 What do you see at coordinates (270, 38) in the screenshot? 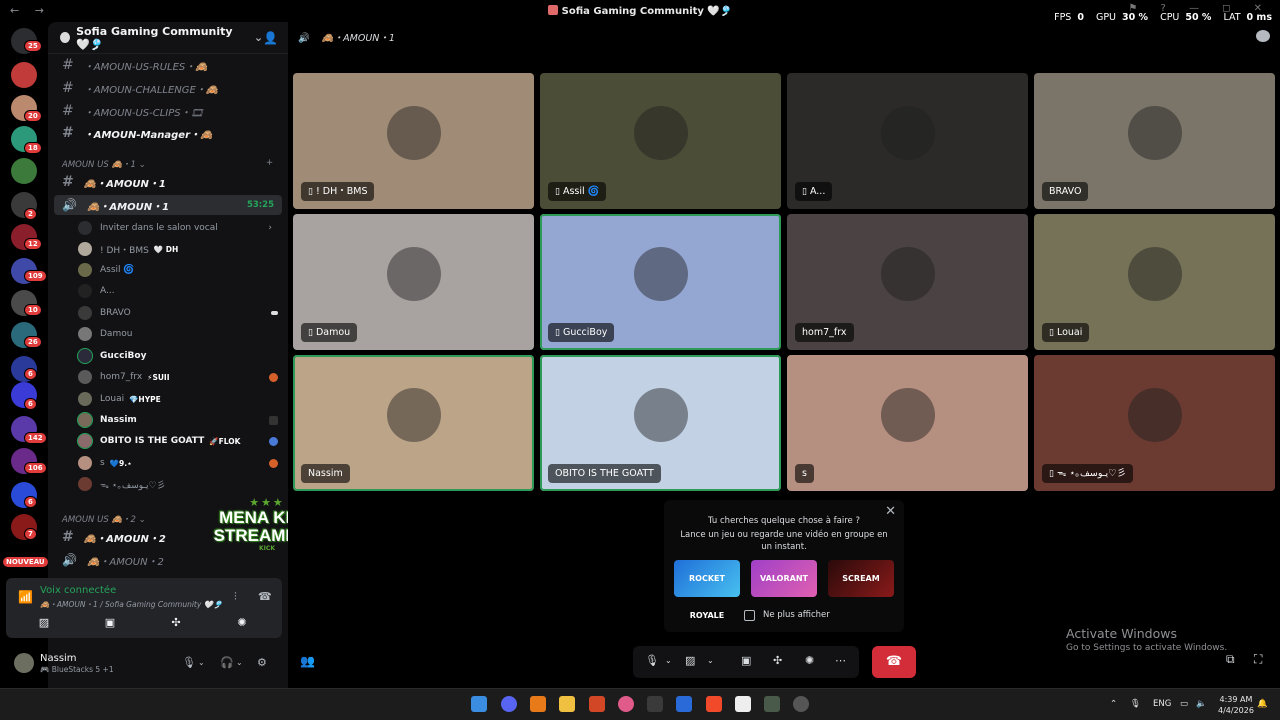
I see `add-member-icon: 👤` at bounding box center [270, 38].